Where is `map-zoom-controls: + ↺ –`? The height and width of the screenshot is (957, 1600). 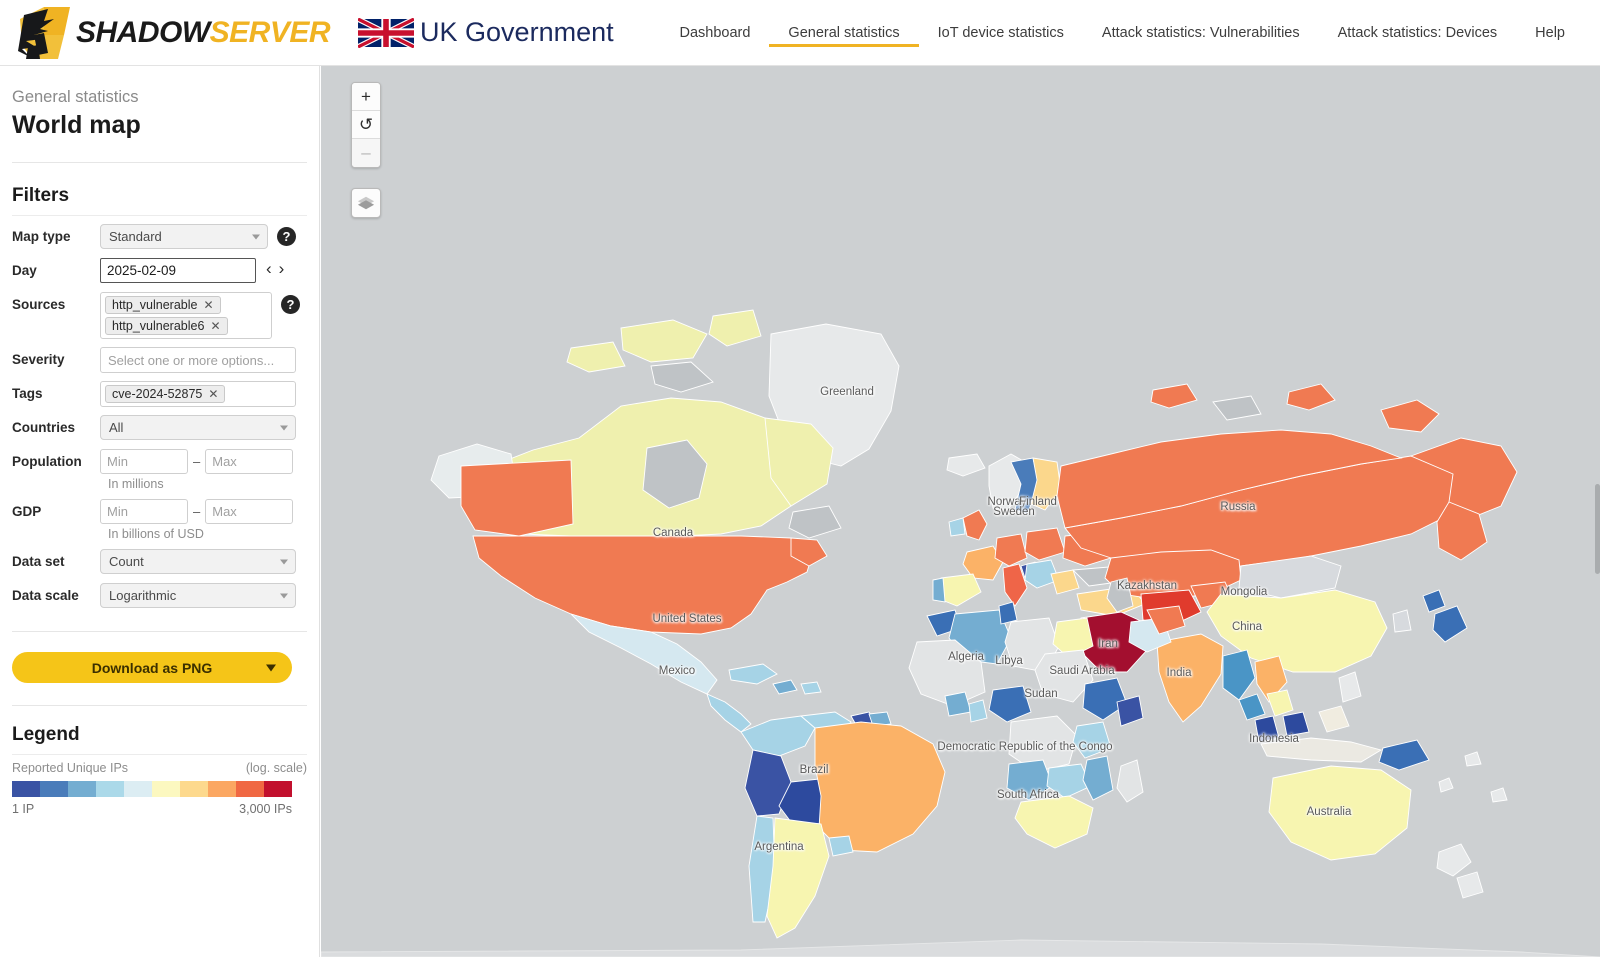 map-zoom-controls: + ↺ – is located at coordinates (366, 125).